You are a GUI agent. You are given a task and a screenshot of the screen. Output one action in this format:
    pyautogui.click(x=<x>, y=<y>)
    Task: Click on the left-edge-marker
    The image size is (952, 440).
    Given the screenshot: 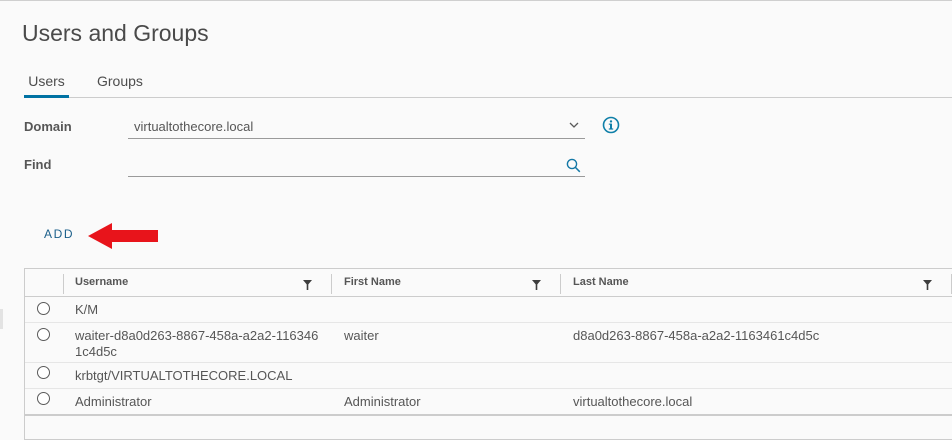 What is the action you would take?
    pyautogui.click(x=1, y=319)
    